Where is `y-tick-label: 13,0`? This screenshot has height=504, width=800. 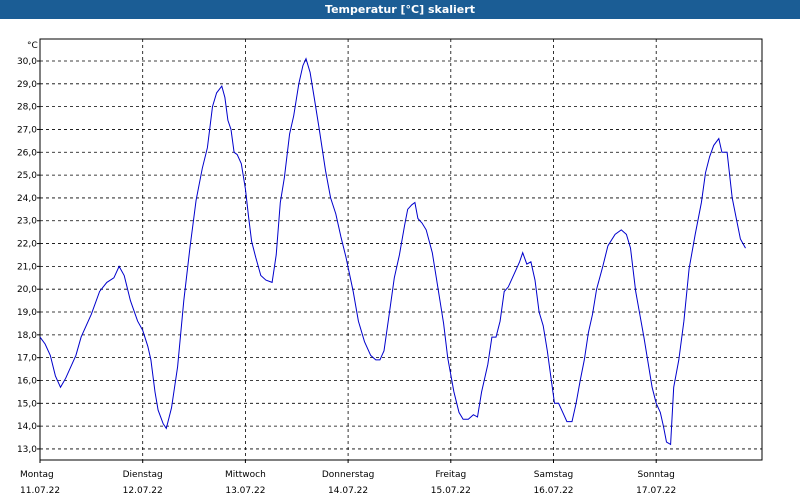
y-tick-label: 13,0 is located at coordinates (27, 450).